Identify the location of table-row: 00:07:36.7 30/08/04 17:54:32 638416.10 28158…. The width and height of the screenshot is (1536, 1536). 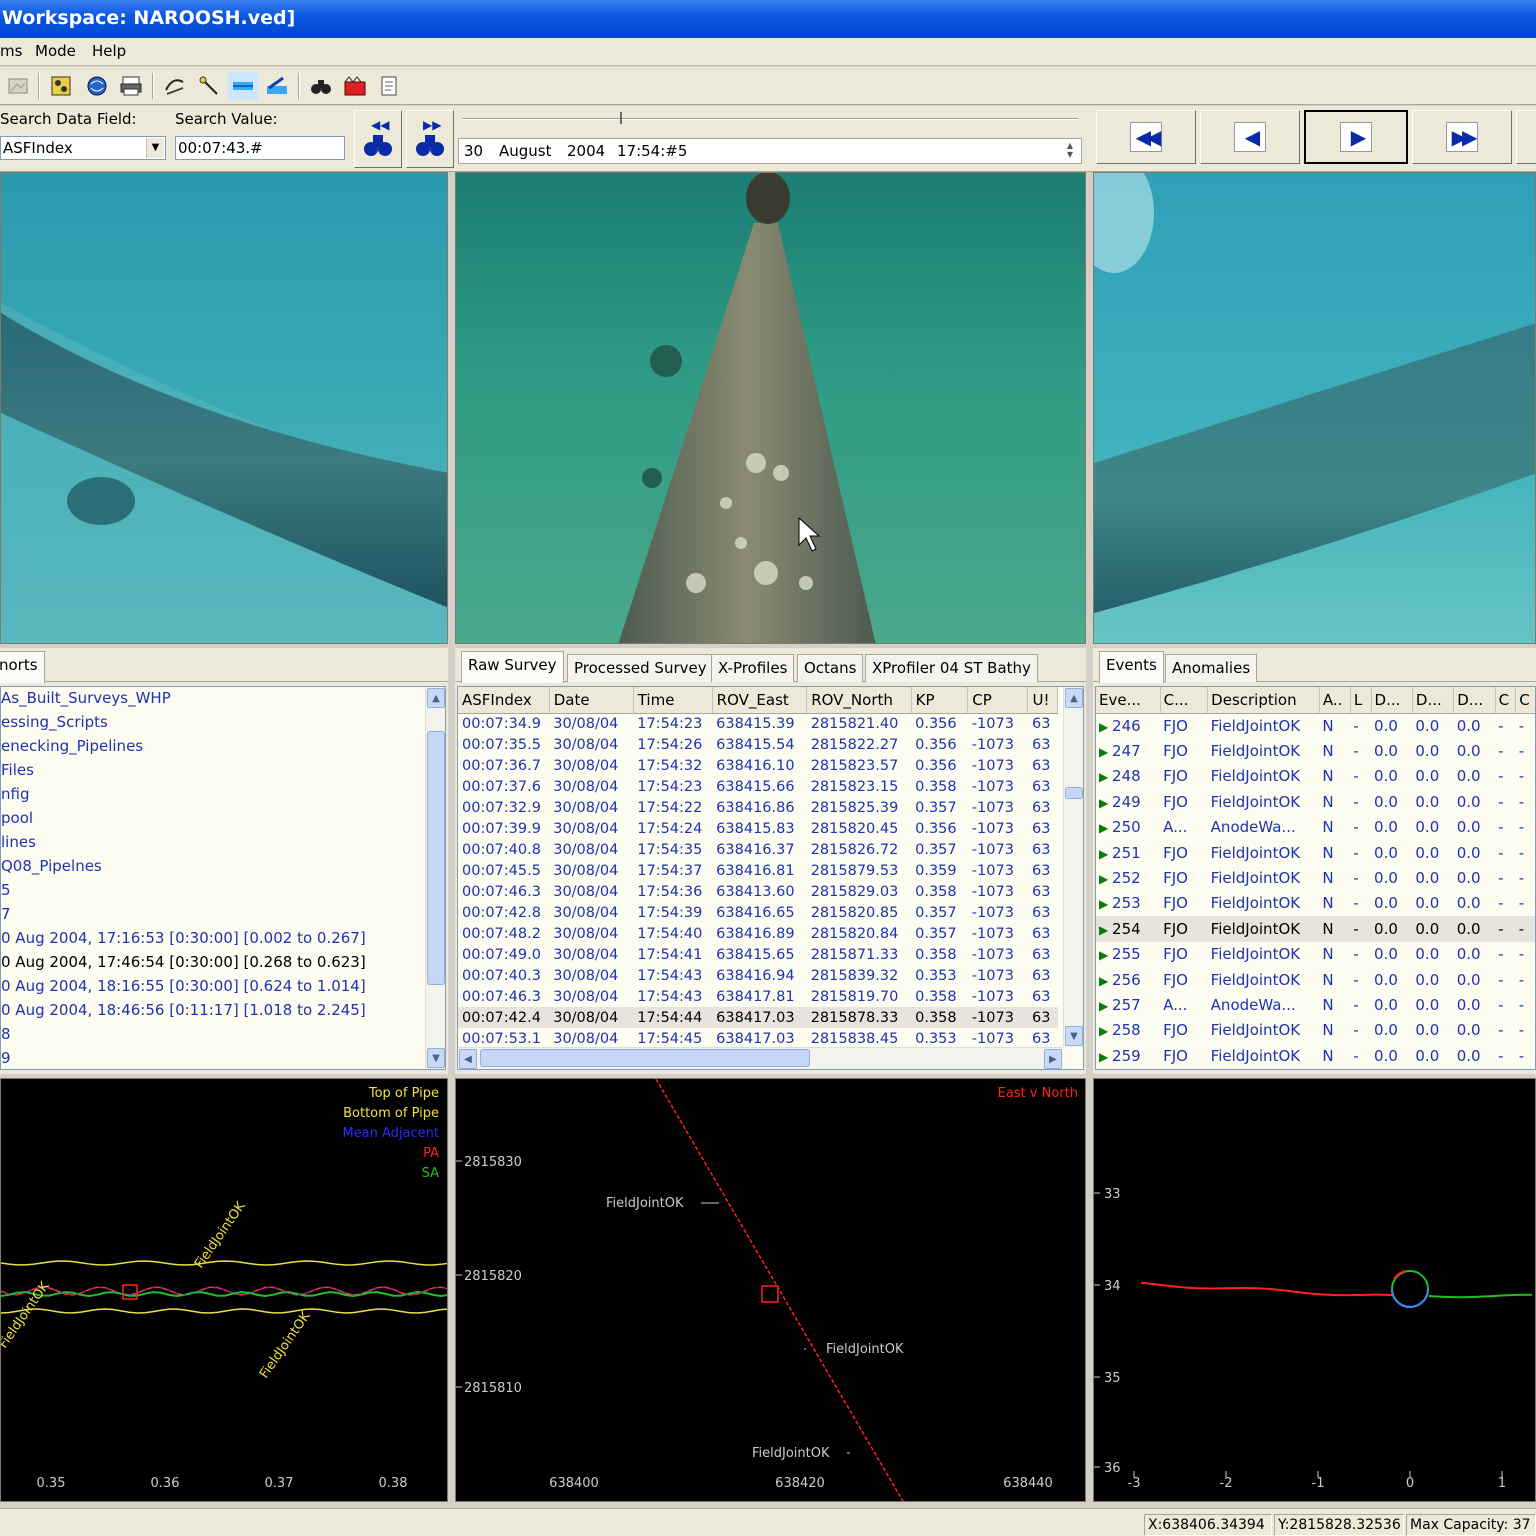
(758, 765).